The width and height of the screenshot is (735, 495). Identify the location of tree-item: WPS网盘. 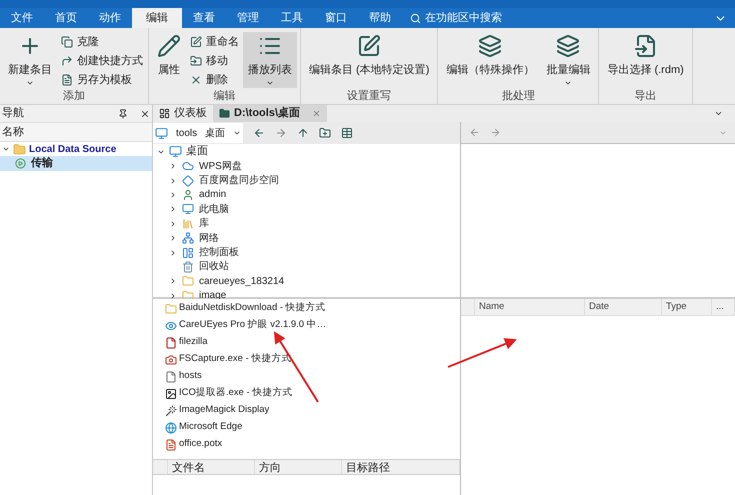
(306, 166).